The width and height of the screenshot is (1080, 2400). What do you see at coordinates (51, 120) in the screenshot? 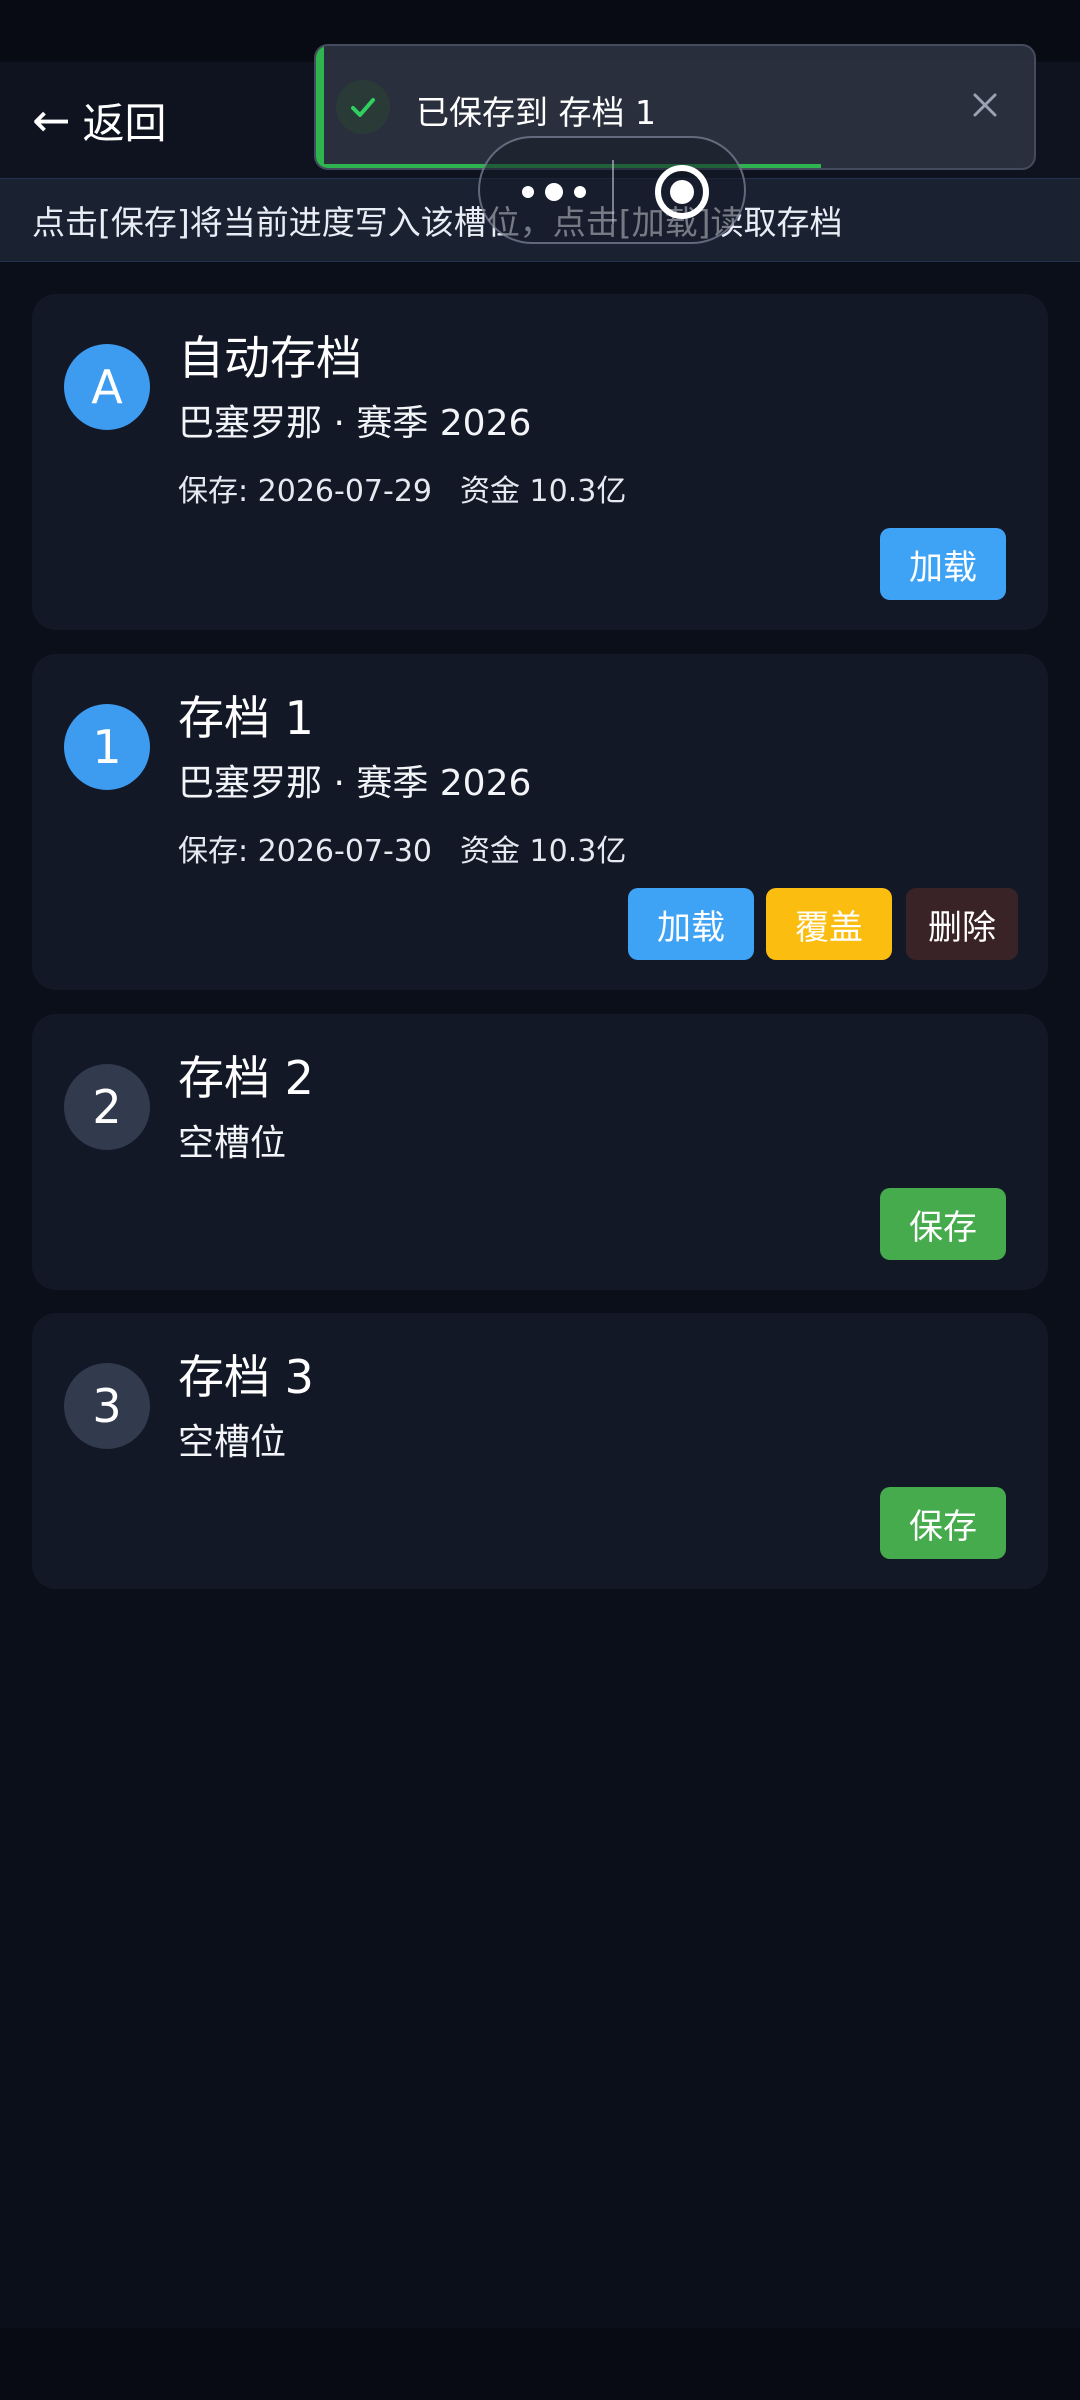
I see `back-arrow-icon: ←` at bounding box center [51, 120].